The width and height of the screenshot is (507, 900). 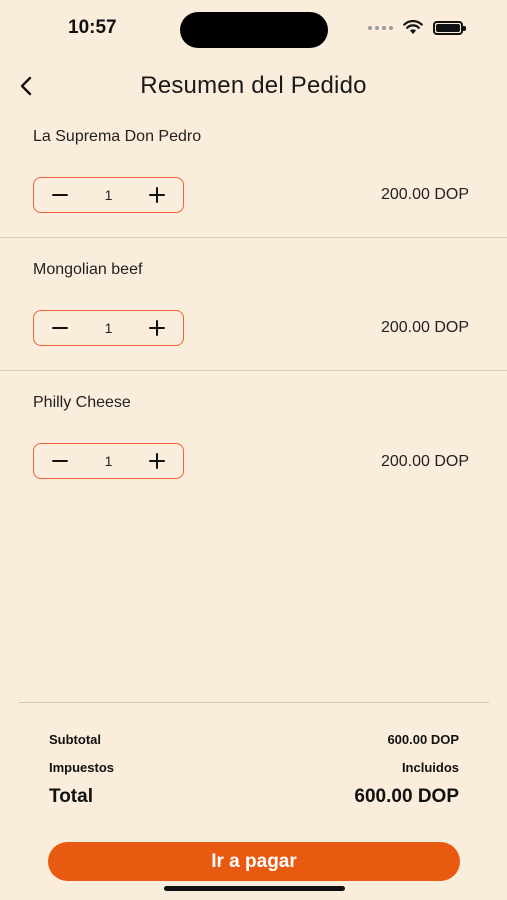 I want to click on item-name: Mongolian beef, so click(x=88, y=269).